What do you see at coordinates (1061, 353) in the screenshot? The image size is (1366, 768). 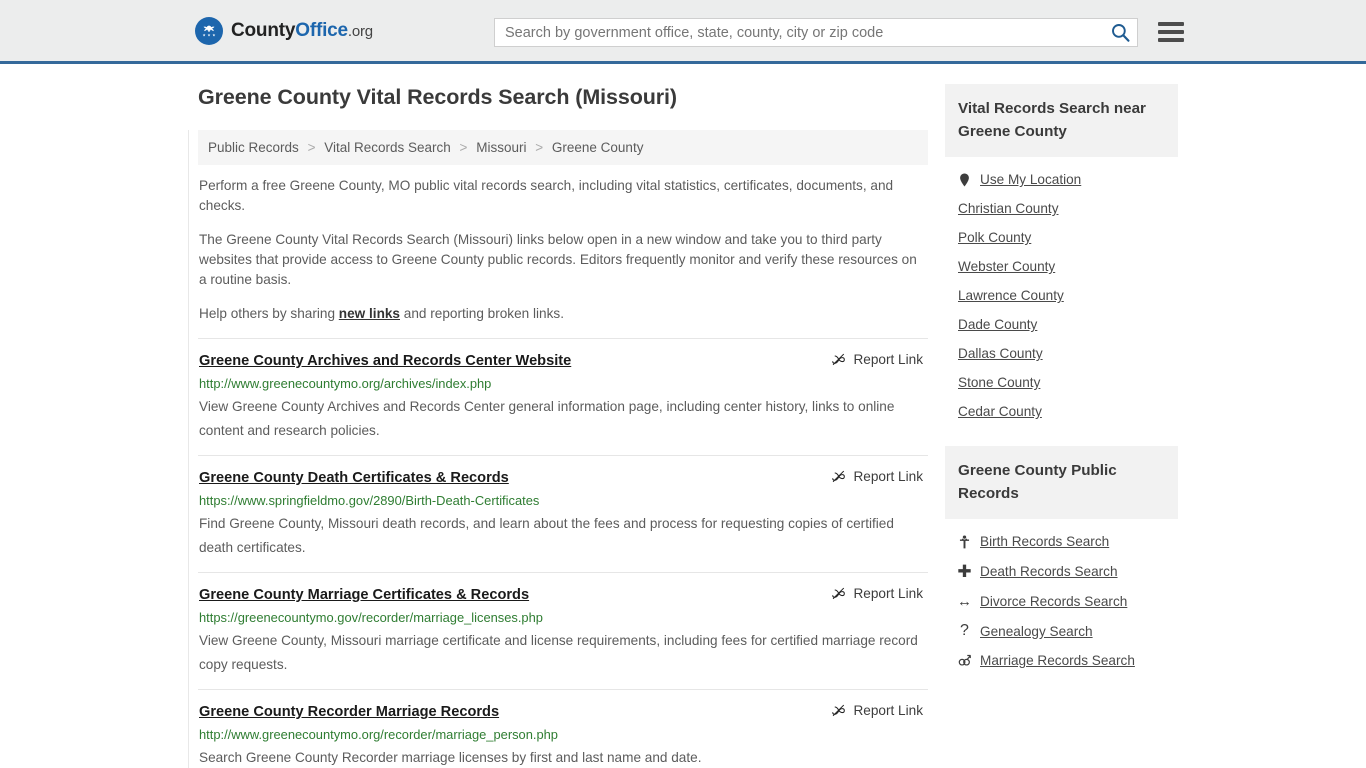 I see `sidebar-nearby-item: Dallas County` at bounding box center [1061, 353].